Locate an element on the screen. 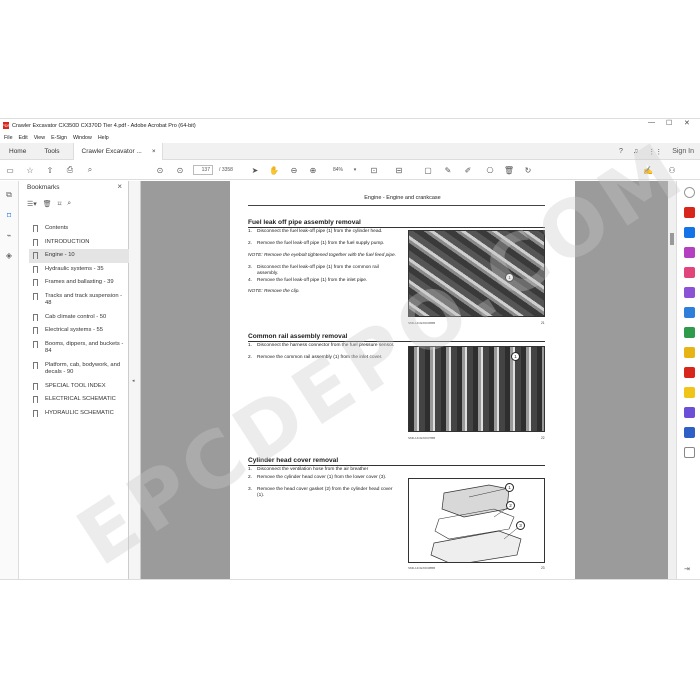 The width and height of the screenshot is (700, 700). section-title: Cylinder head cover removal is located at coordinates (293, 460).